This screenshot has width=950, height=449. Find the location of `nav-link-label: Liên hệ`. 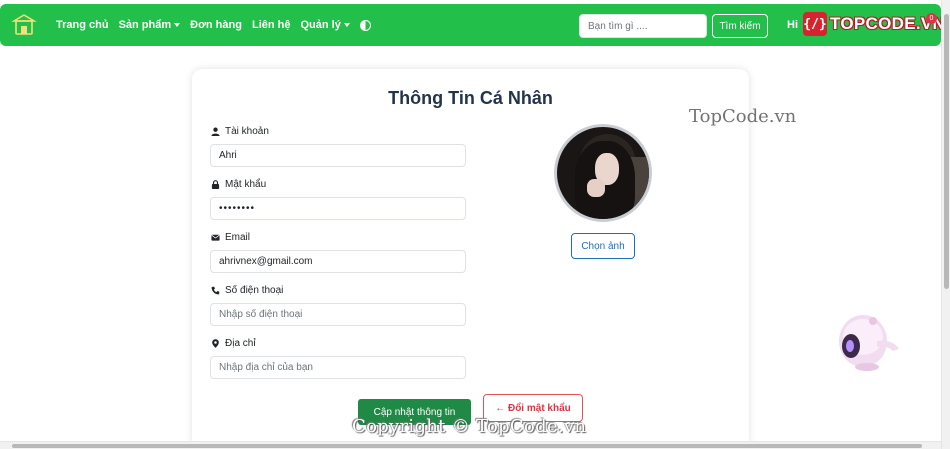

nav-link-label: Liên hệ is located at coordinates (271, 25).